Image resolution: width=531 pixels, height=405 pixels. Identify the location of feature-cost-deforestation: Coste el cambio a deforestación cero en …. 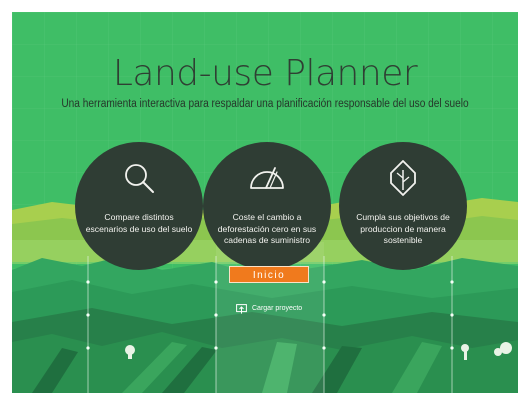
(267, 206).